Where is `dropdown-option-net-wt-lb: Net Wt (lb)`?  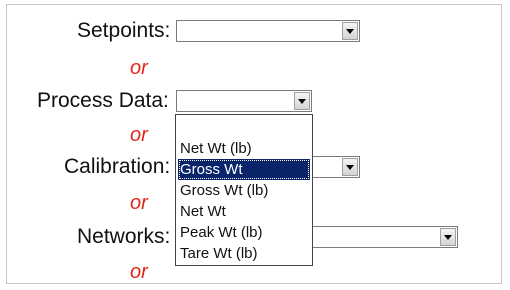
dropdown-option-net-wt-lb: Net Wt (lb) is located at coordinates (244, 148).